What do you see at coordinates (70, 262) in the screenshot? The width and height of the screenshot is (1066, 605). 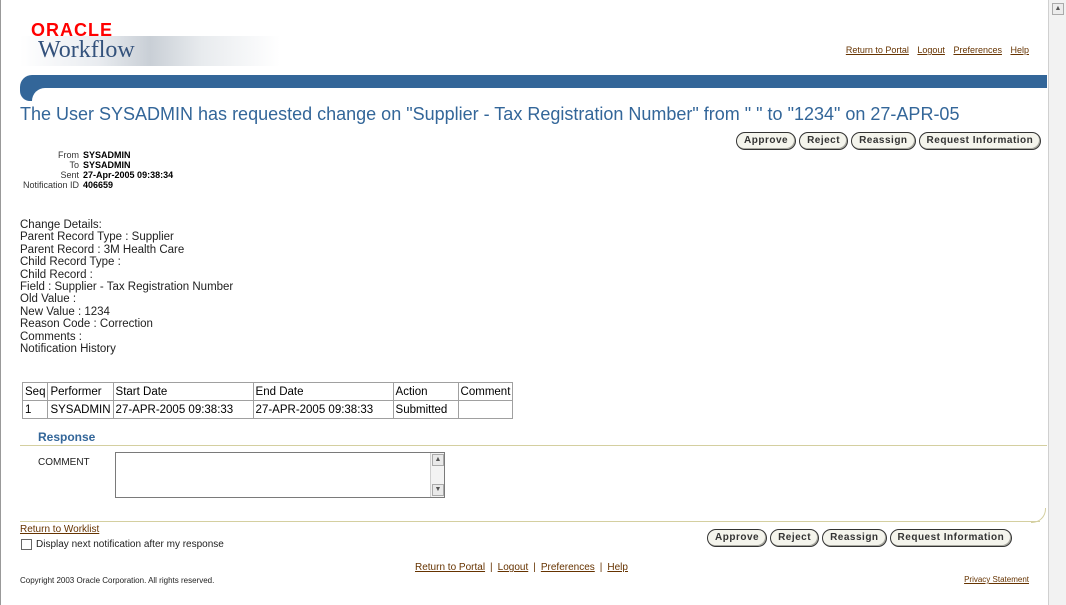 I see `detail-line: Child Record Type :` at bounding box center [70, 262].